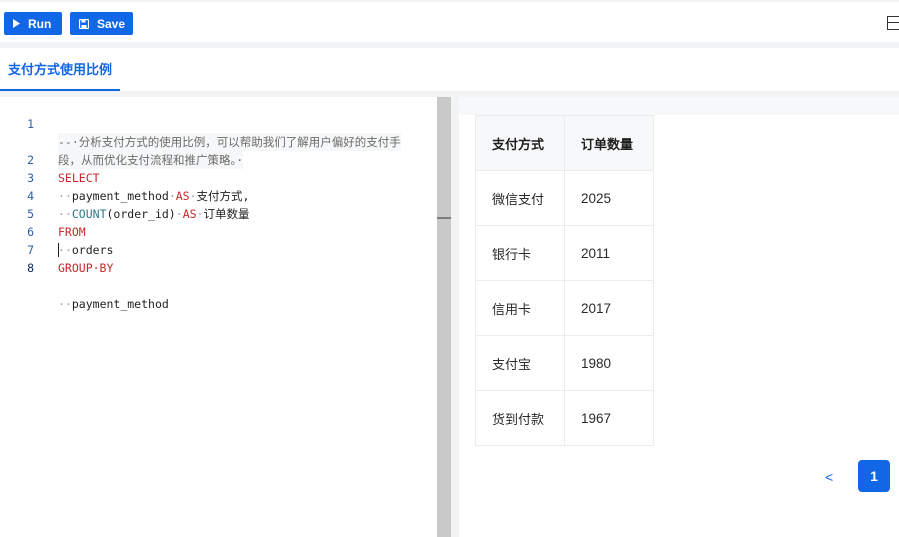 The height and width of the screenshot is (537, 899). Describe the element at coordinates (609, 253) in the screenshot. I see `table-cell: 2011` at that location.